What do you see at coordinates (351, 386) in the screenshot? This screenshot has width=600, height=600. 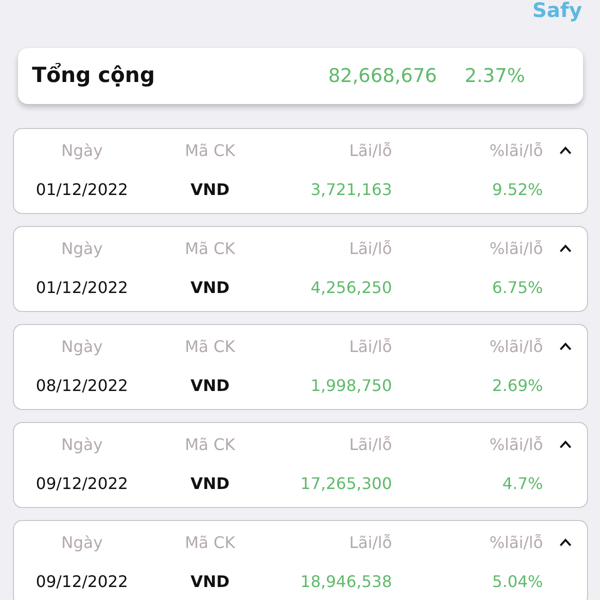 I see `pnl-value: 1,998,750` at bounding box center [351, 386].